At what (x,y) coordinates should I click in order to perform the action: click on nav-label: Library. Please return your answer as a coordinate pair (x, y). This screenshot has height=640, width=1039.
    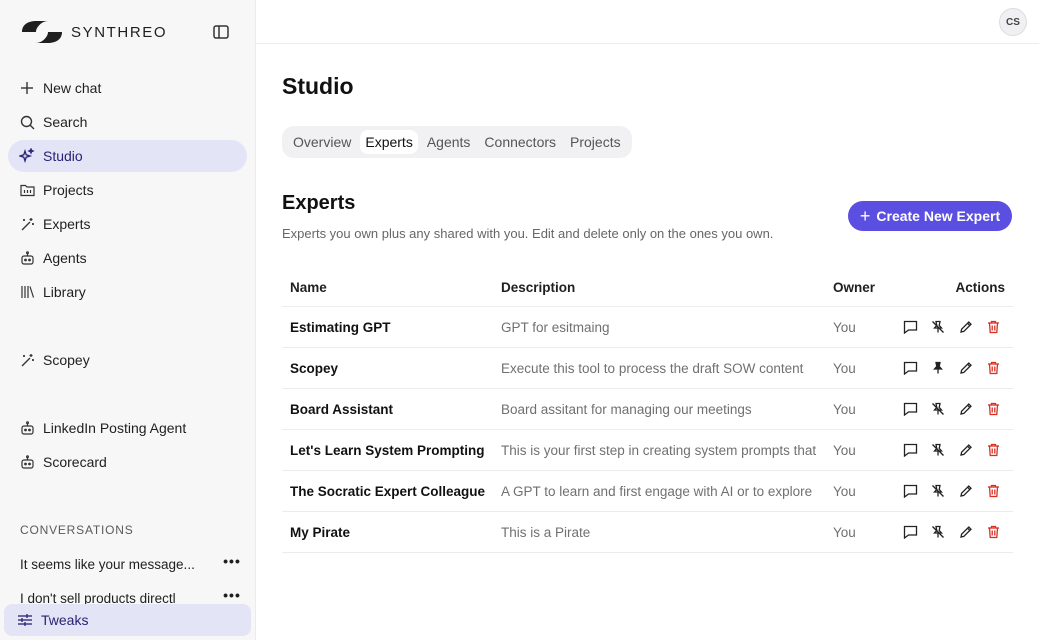
    Looking at the image, I should click on (64, 292).